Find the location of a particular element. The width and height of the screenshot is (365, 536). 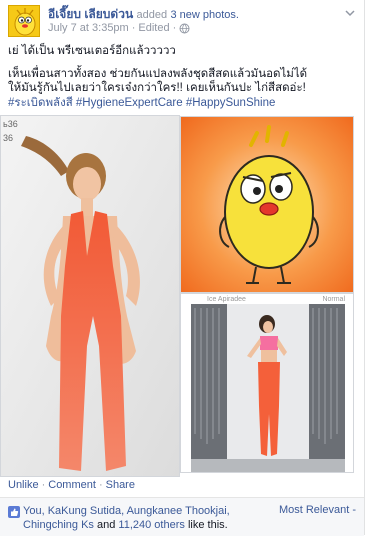

likes-tail: like this. is located at coordinates (207, 525).